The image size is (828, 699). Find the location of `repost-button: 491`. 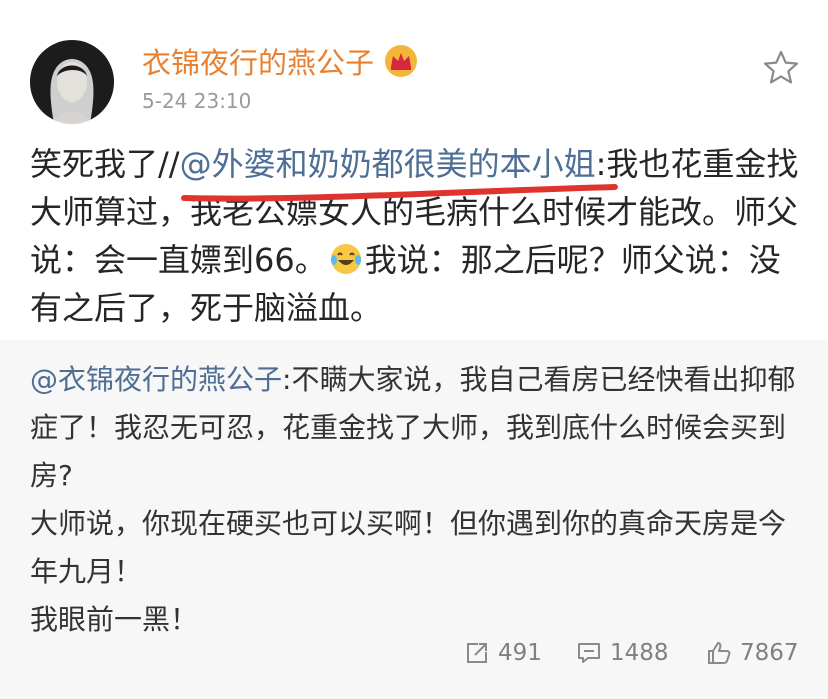

repost-button: 491 is located at coordinates (503, 653).